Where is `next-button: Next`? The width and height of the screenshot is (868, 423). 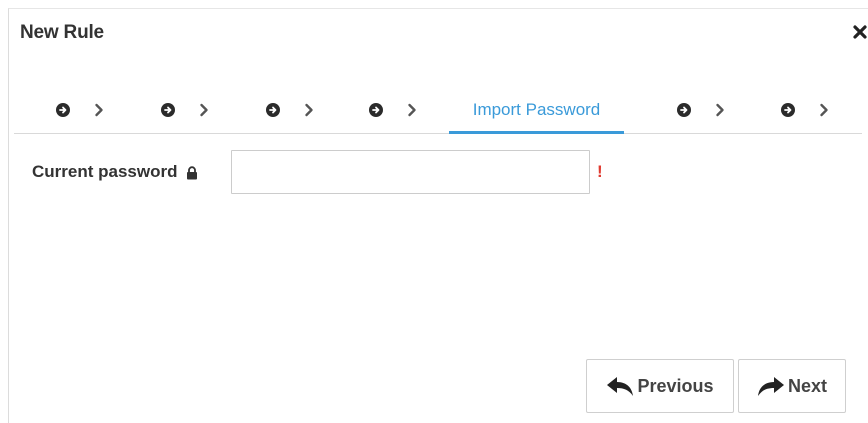 next-button: Next is located at coordinates (792, 386).